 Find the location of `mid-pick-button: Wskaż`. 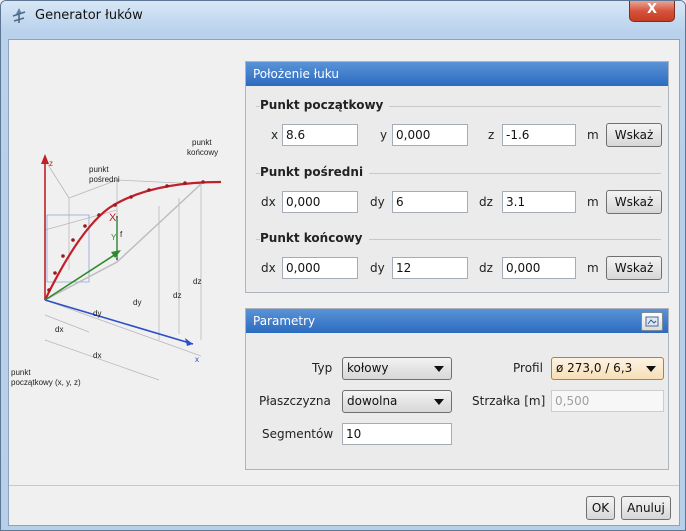

mid-pick-button: Wskaż is located at coordinates (634, 202).